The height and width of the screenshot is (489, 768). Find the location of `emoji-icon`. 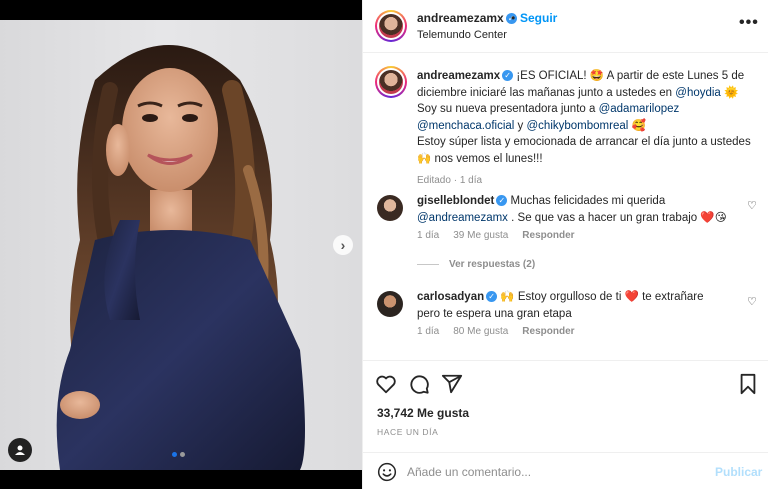

emoji-icon is located at coordinates (387, 472).